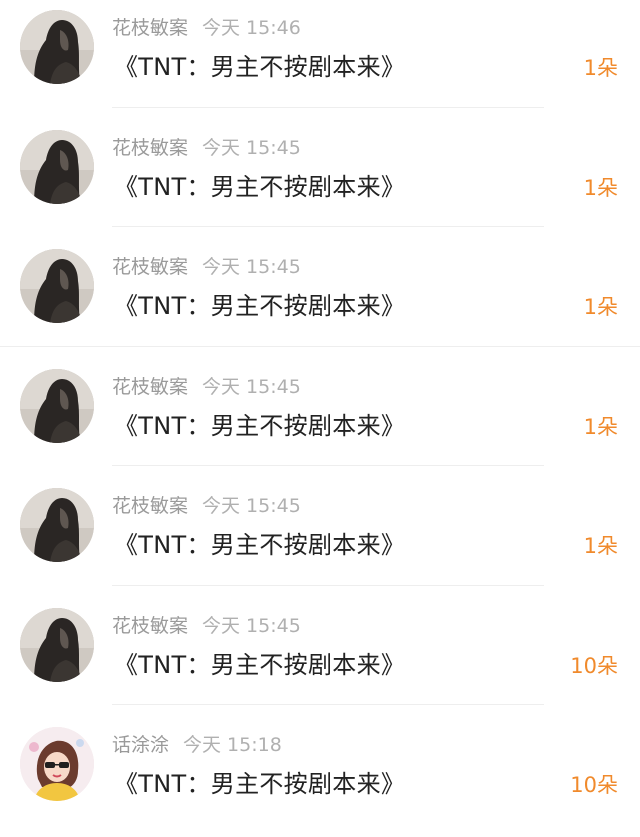 This screenshot has height=837, width=640. Describe the element at coordinates (251, 28) in the screenshot. I see `timestamp: 今天 15:46` at that location.